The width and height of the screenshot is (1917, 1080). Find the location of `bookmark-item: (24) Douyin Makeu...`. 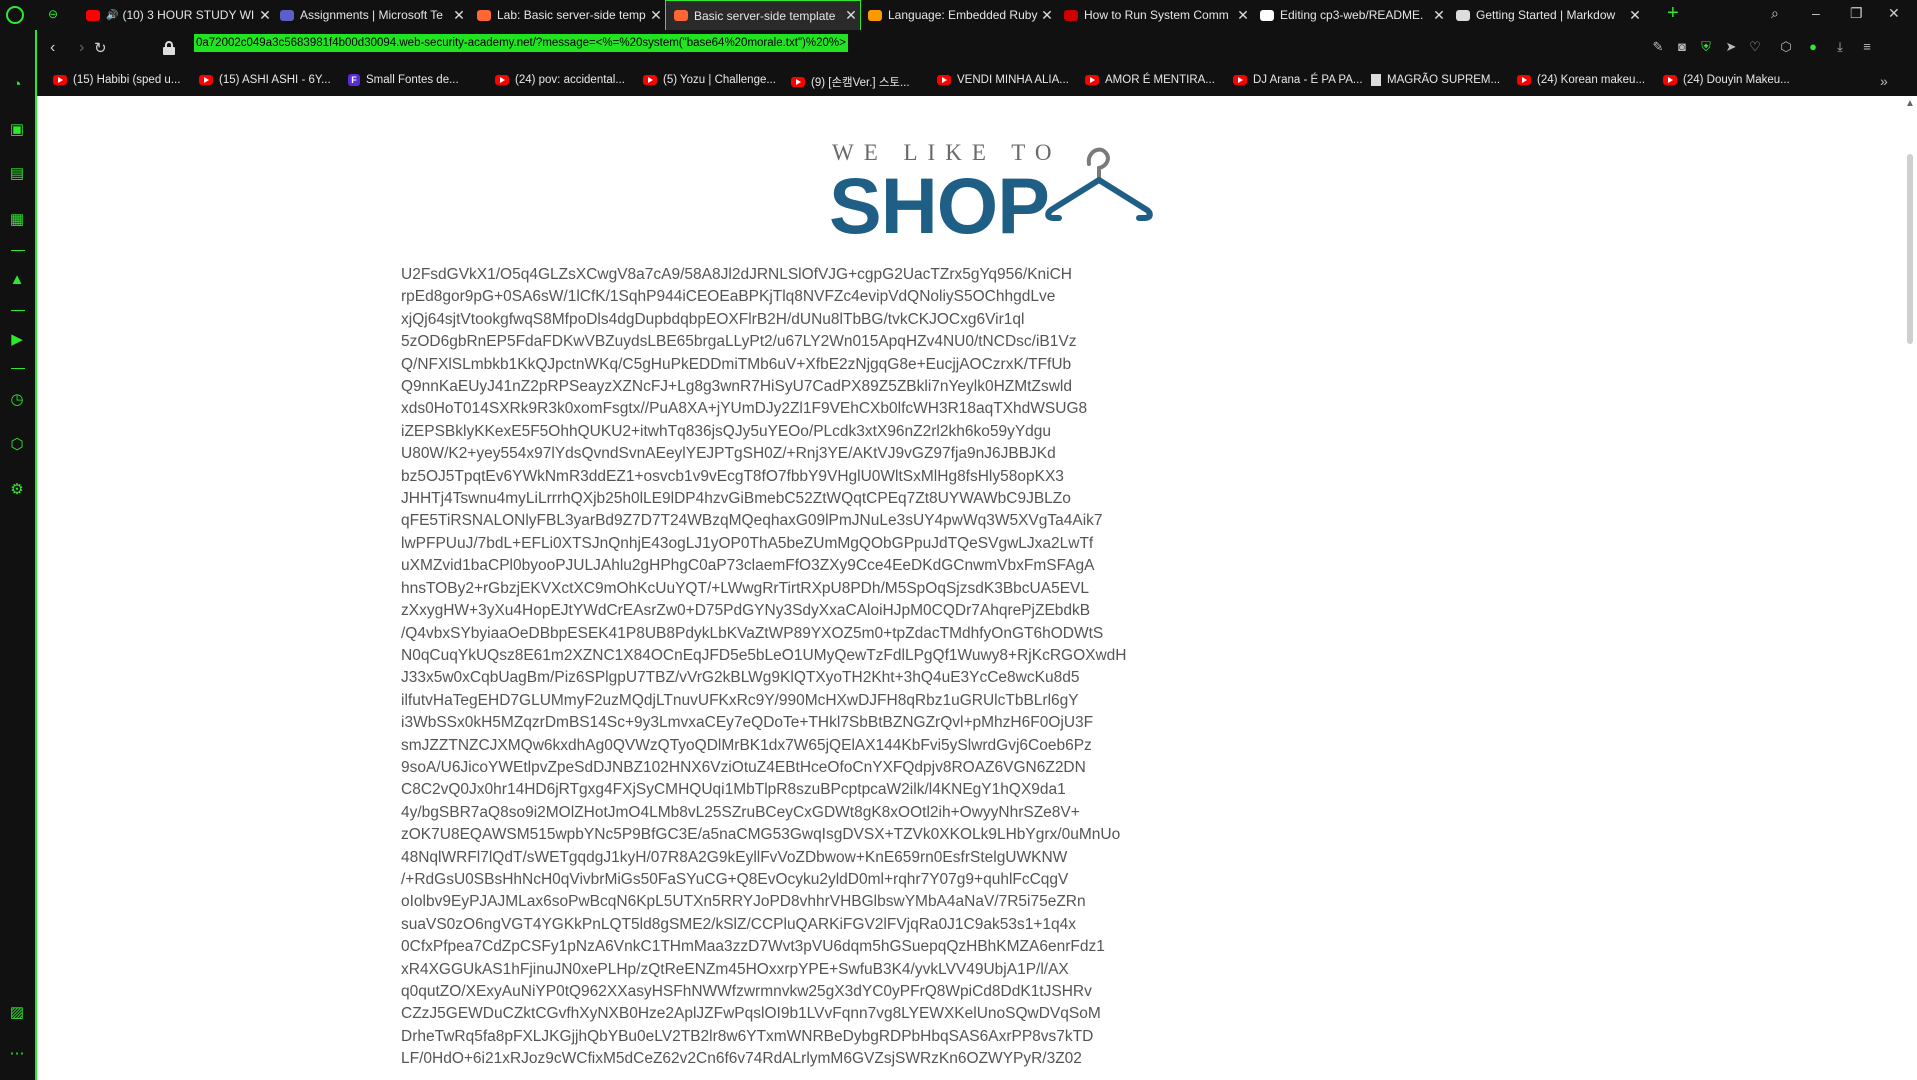

bookmark-item: (24) Douyin Makeu... is located at coordinates (1726, 80).